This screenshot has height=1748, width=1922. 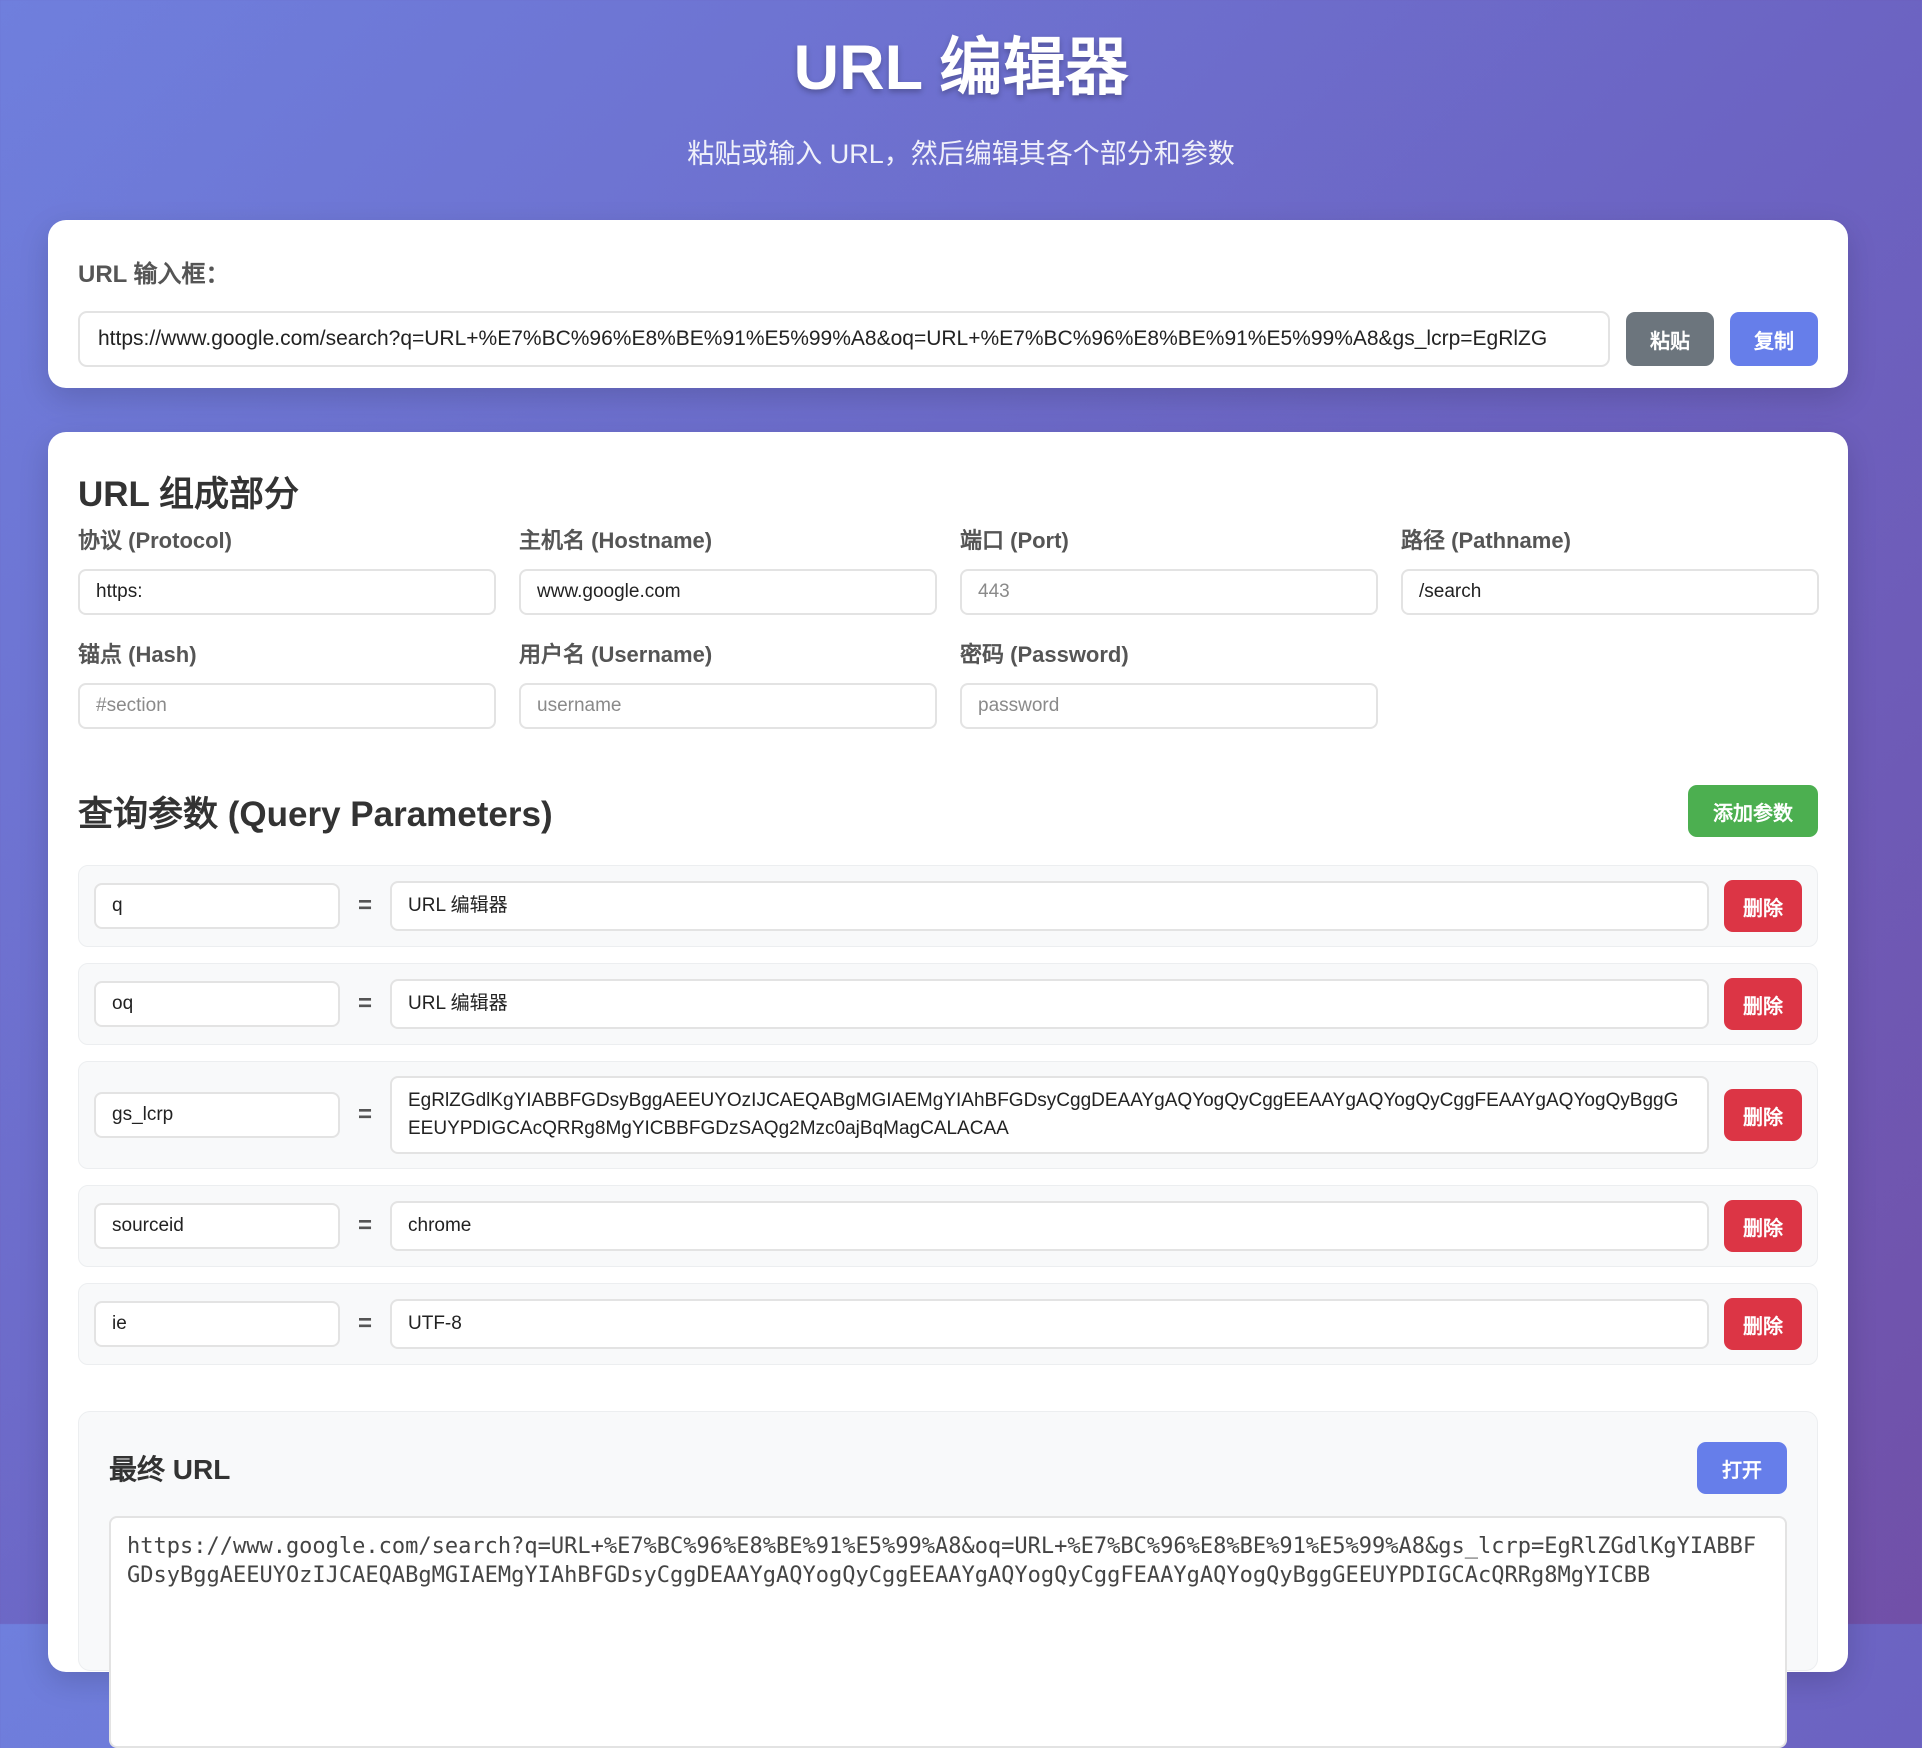 I want to click on pathname-field: 路径 (Pathname) /search, so click(x=1610, y=569).